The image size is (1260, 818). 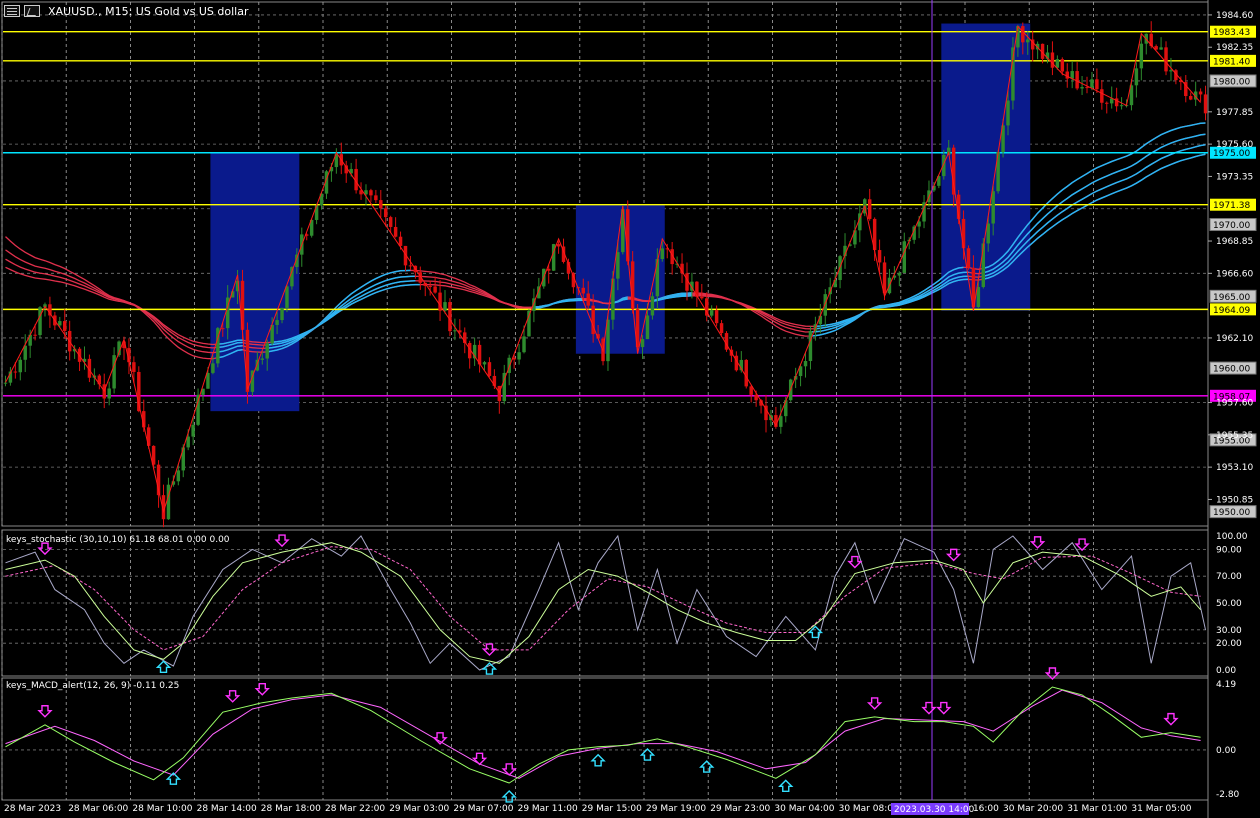 What do you see at coordinates (869, 809) in the screenshot?
I see `time-tick-label: 30 Mar 08:00` at bounding box center [869, 809].